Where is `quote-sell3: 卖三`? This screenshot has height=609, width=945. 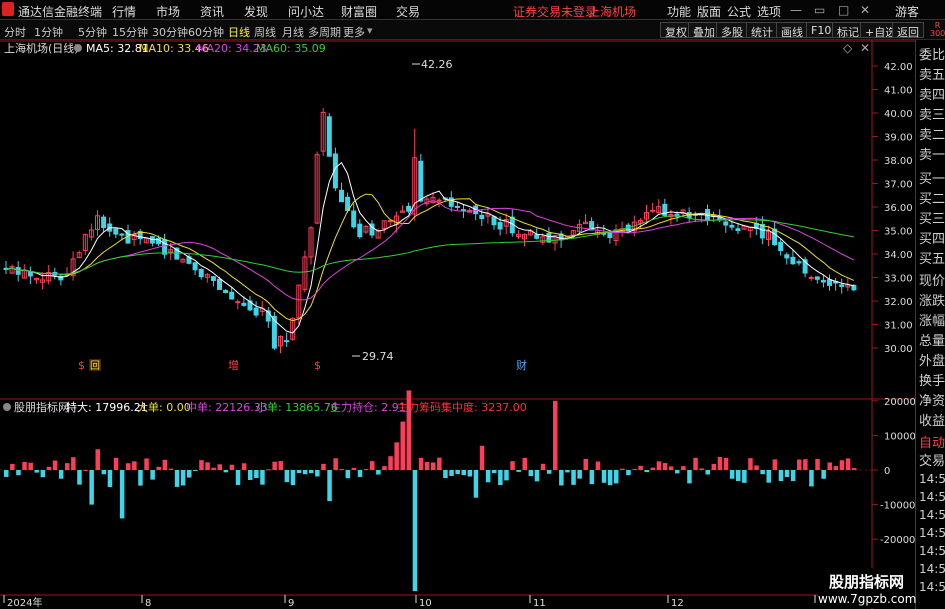 quote-sell3: 卖三 is located at coordinates (932, 115).